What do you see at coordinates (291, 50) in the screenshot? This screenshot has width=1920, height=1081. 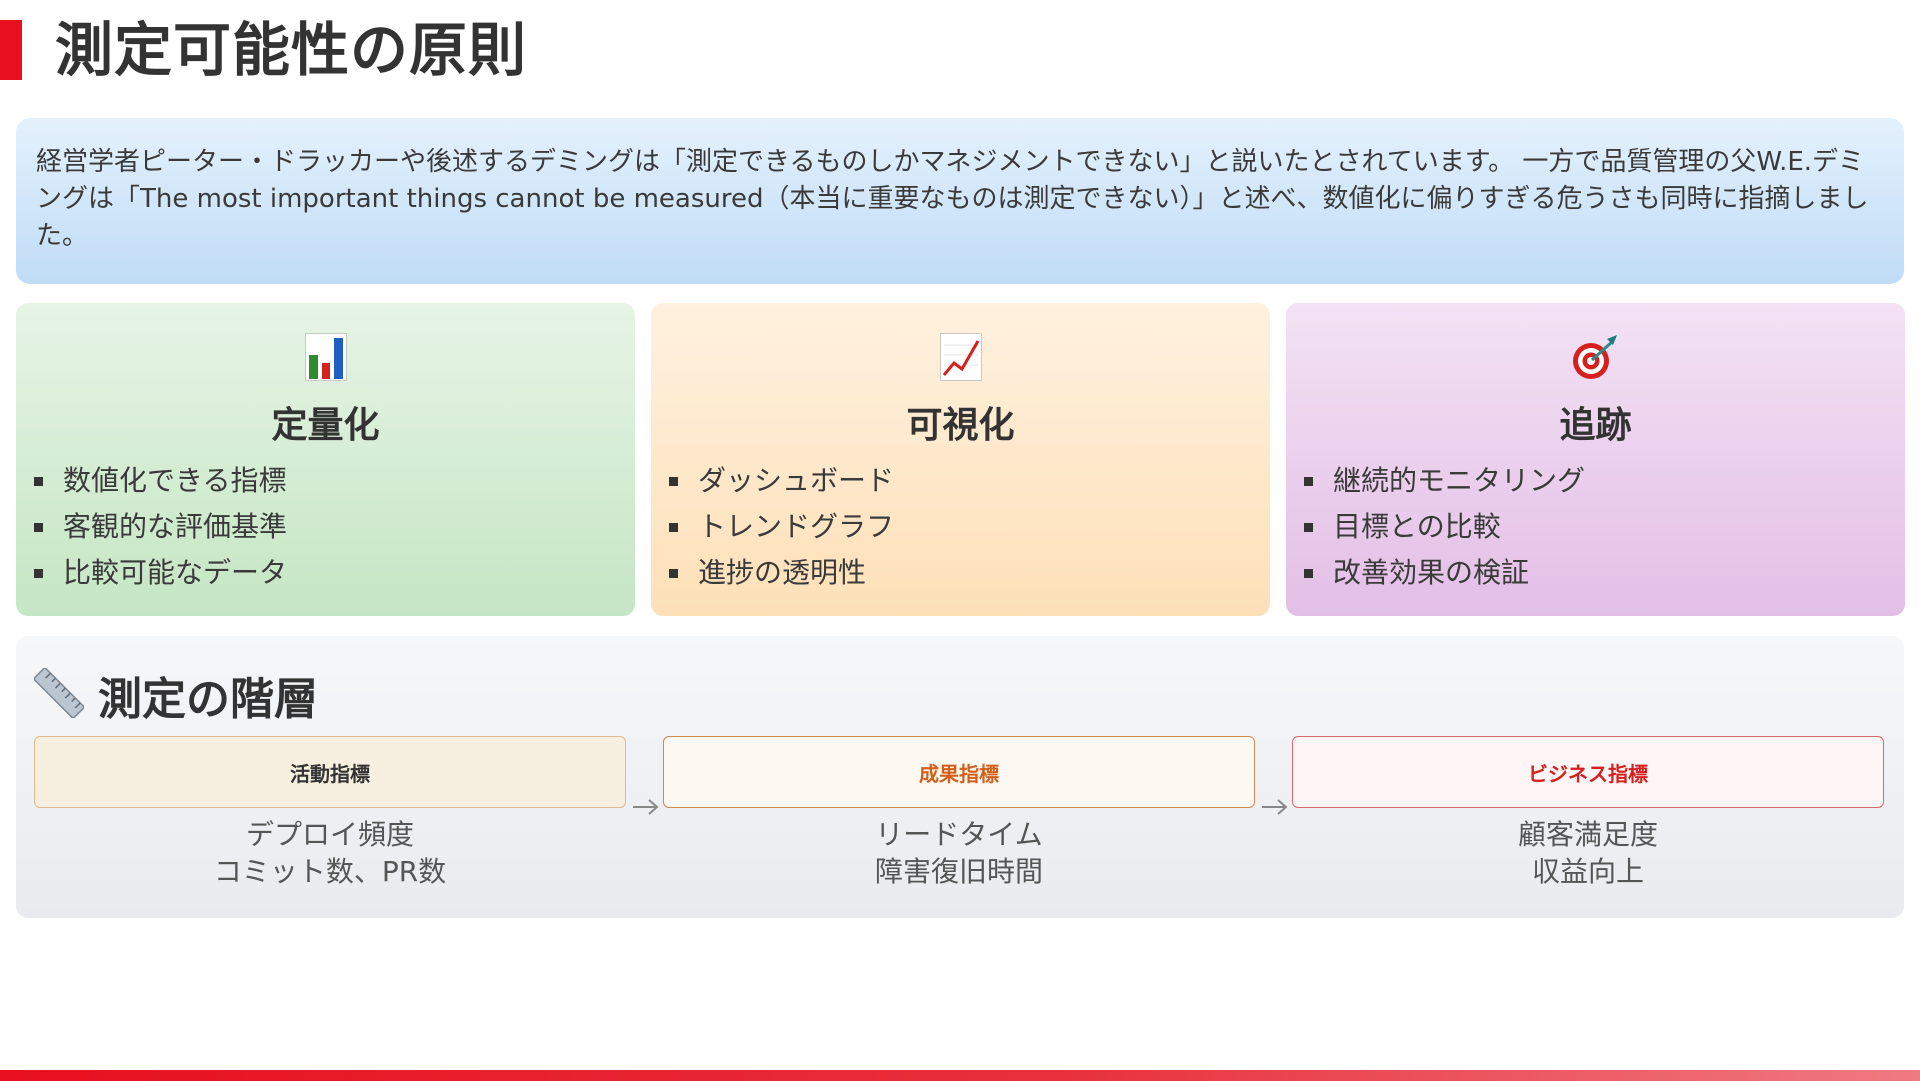 I see `page-title: 測定可能性の原則` at bounding box center [291, 50].